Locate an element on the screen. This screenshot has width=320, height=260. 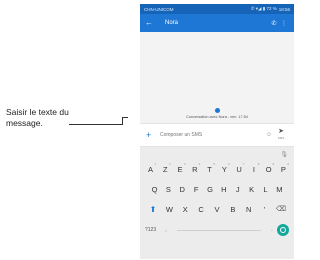
suggestion-strip: 🎙 is located at coordinates (217, 154).